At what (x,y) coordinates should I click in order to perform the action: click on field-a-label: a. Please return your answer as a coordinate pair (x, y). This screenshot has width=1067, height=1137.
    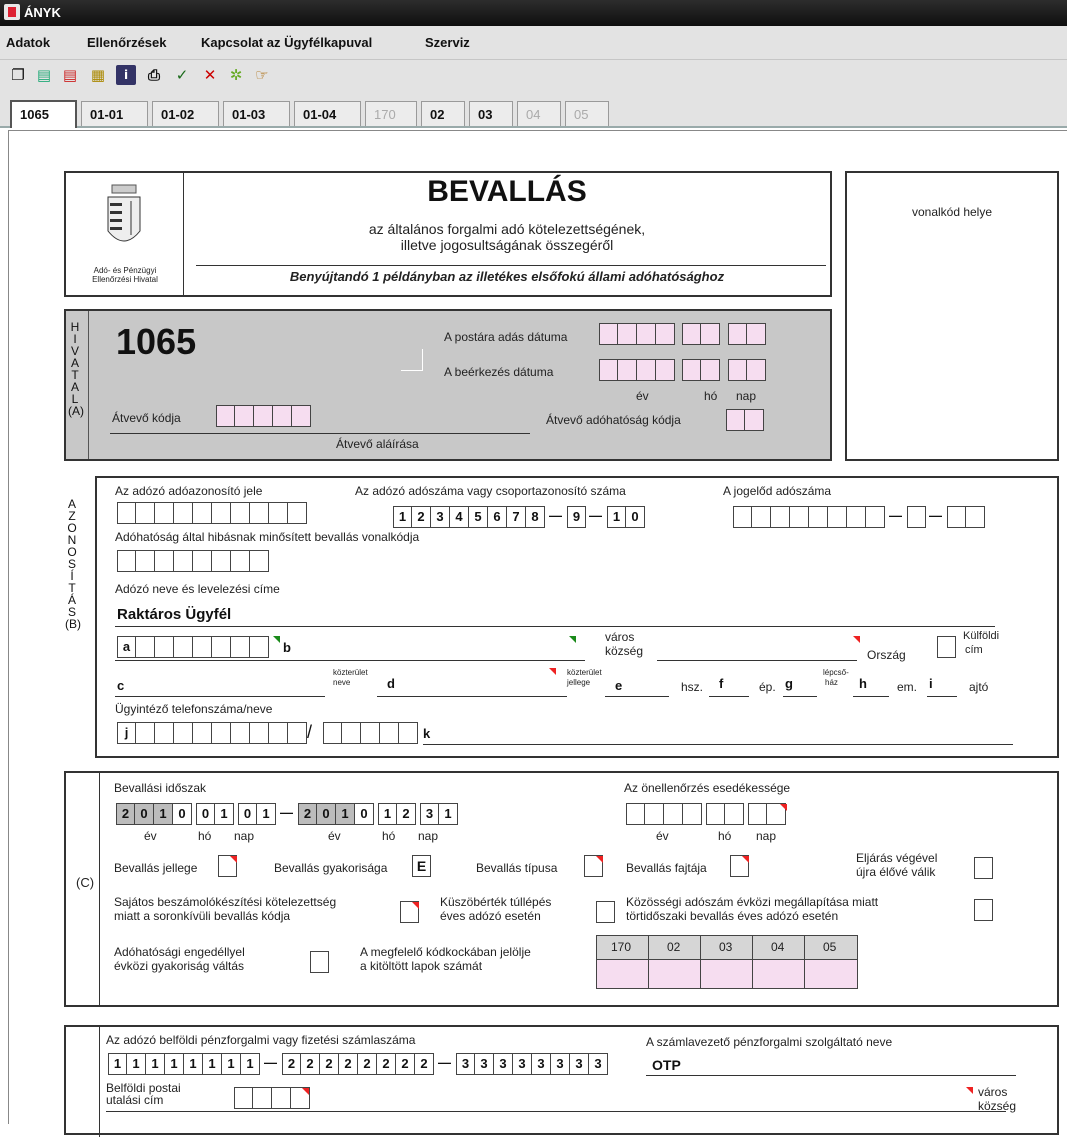
    Looking at the image, I should click on (126, 647).